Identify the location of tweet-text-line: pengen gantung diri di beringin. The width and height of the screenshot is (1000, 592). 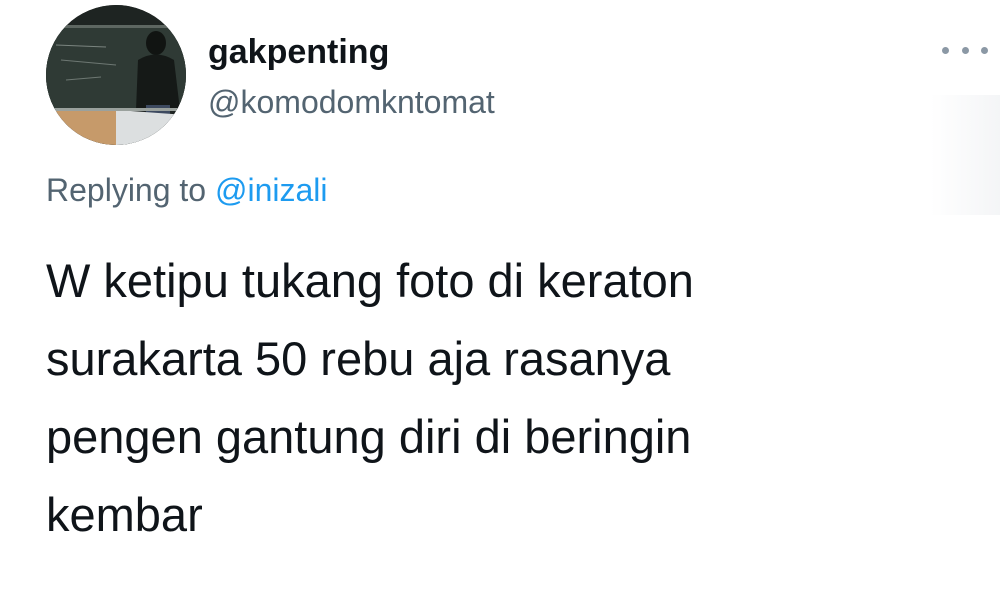
(369, 436).